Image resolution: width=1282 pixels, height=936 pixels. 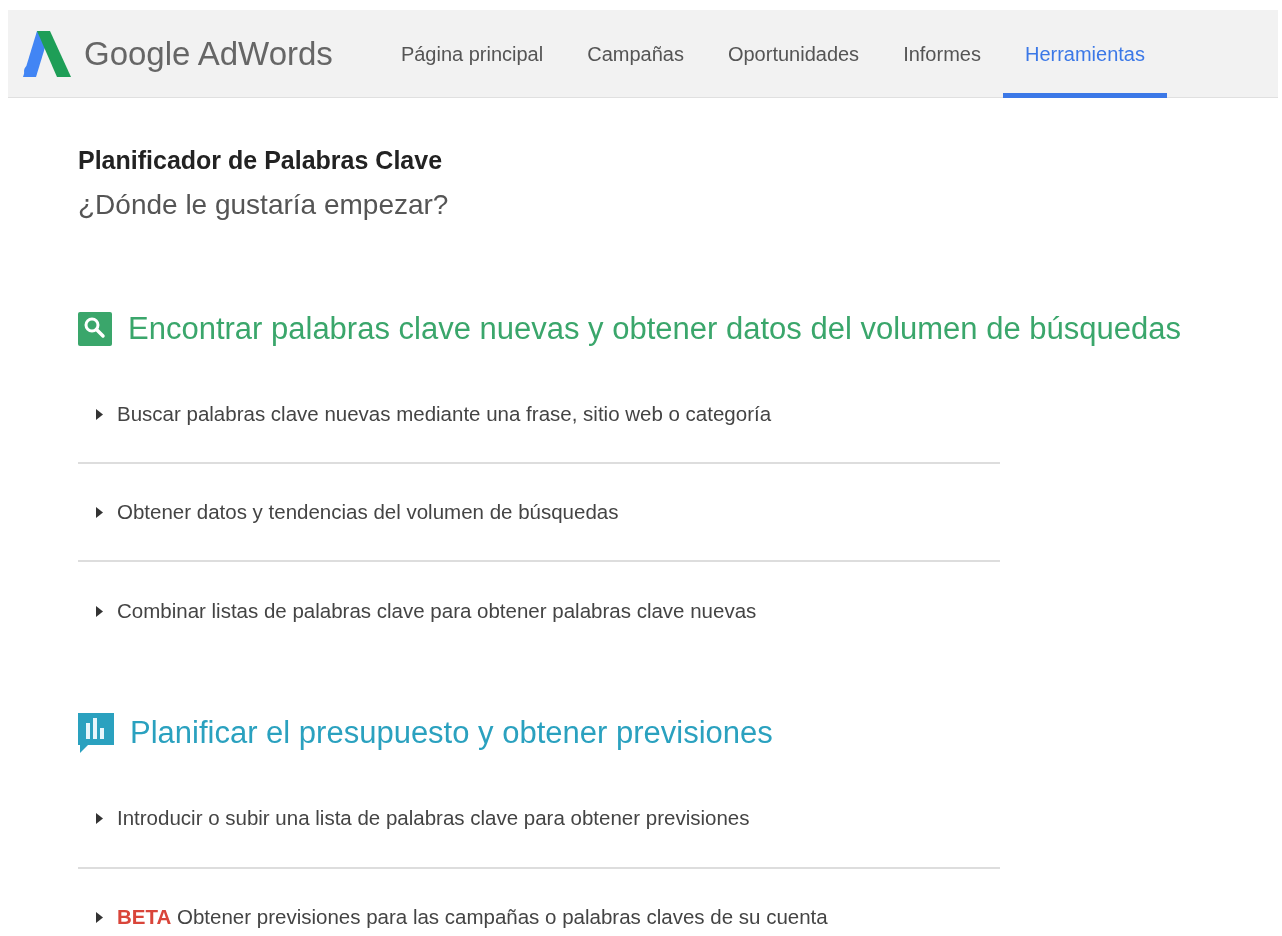 I want to click on logo-text: Google AdWords, so click(x=208, y=53).